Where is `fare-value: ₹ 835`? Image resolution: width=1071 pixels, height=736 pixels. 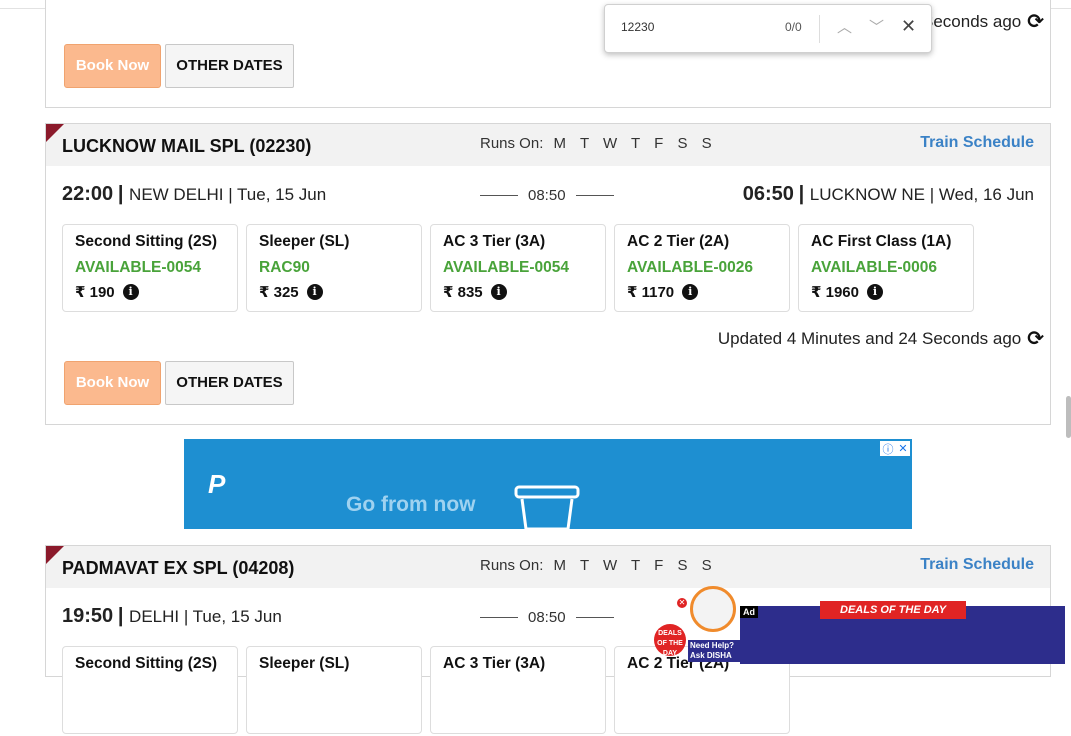 fare-value: ₹ 835 is located at coordinates (463, 292).